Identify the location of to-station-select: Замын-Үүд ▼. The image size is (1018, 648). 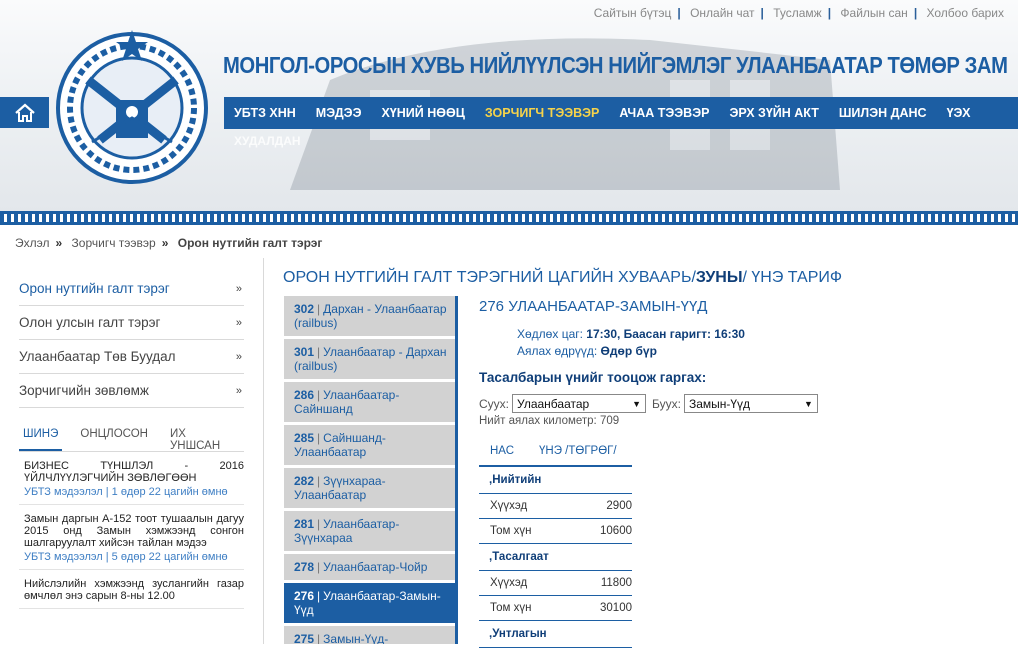
(750, 403).